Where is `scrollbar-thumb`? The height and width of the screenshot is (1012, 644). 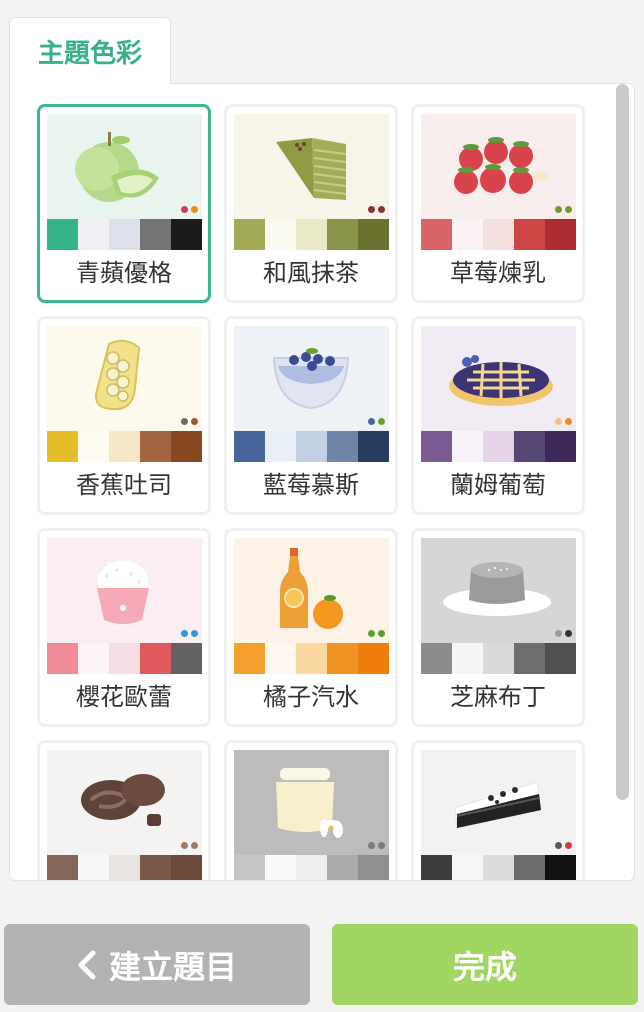
scrollbar-thumb is located at coordinates (622, 442).